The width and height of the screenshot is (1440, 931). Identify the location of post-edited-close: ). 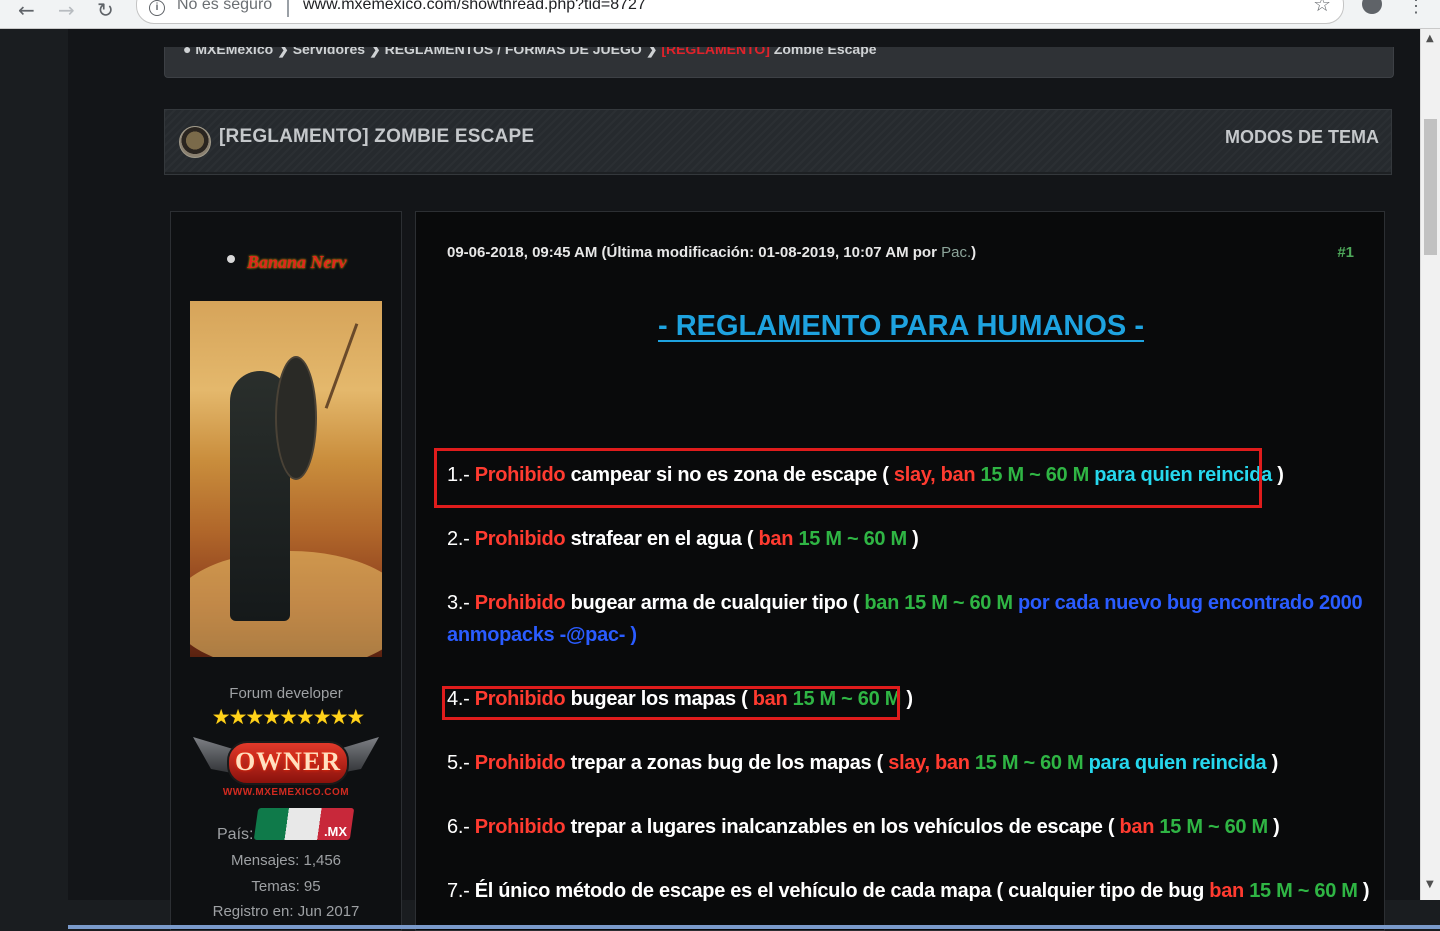
(974, 252).